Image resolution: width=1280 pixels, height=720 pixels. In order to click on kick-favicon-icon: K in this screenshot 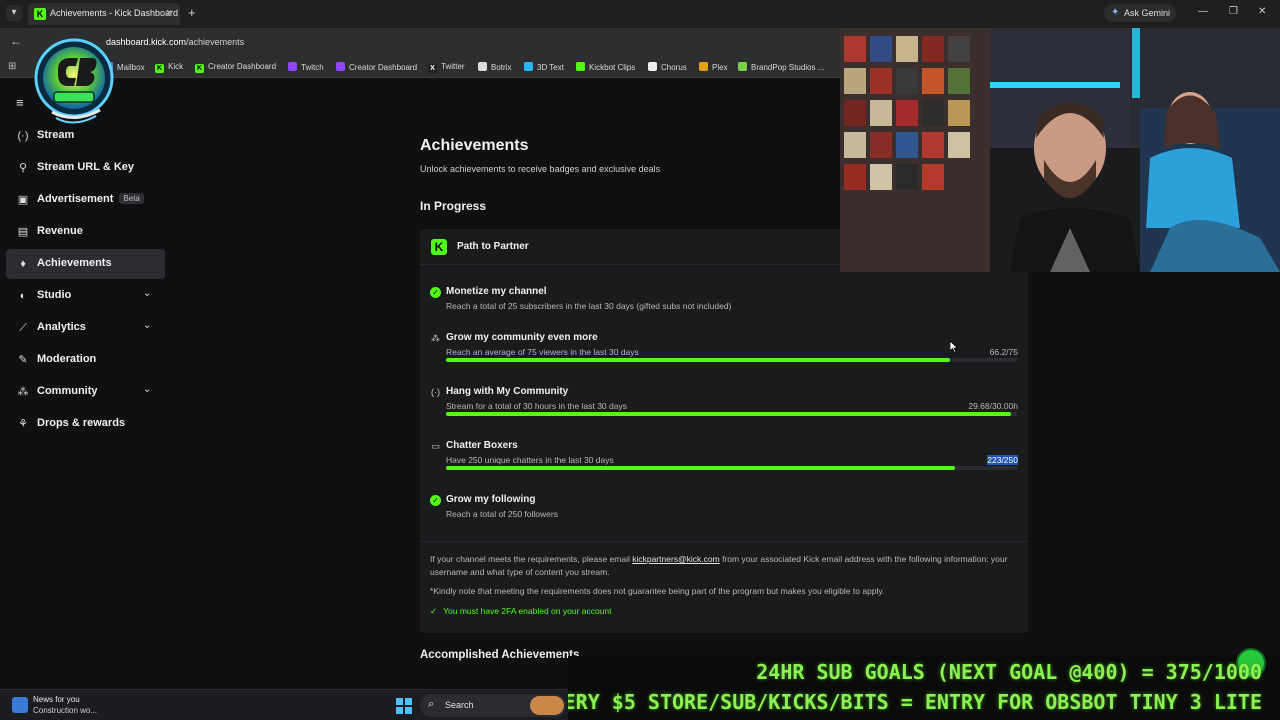, I will do `click(40, 14)`.